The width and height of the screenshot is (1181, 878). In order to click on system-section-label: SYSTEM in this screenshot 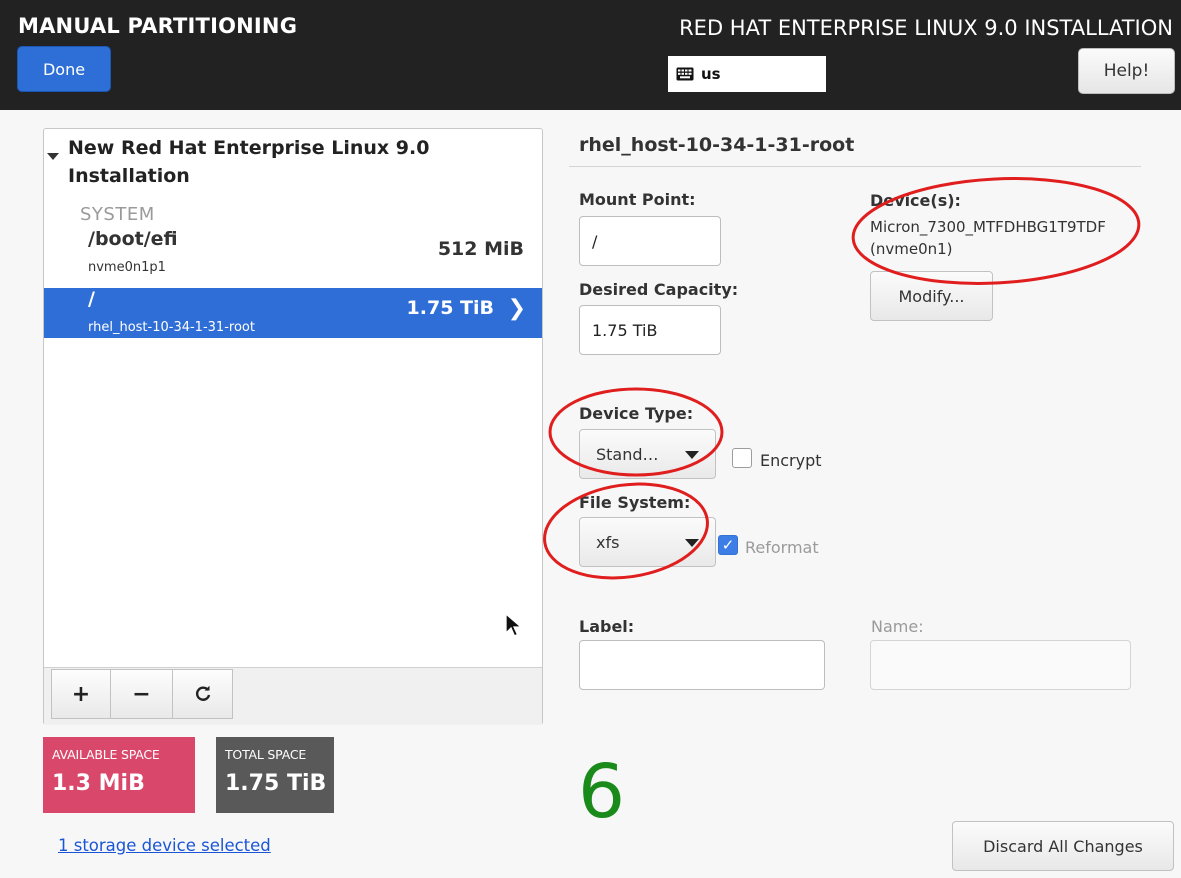, I will do `click(117, 214)`.